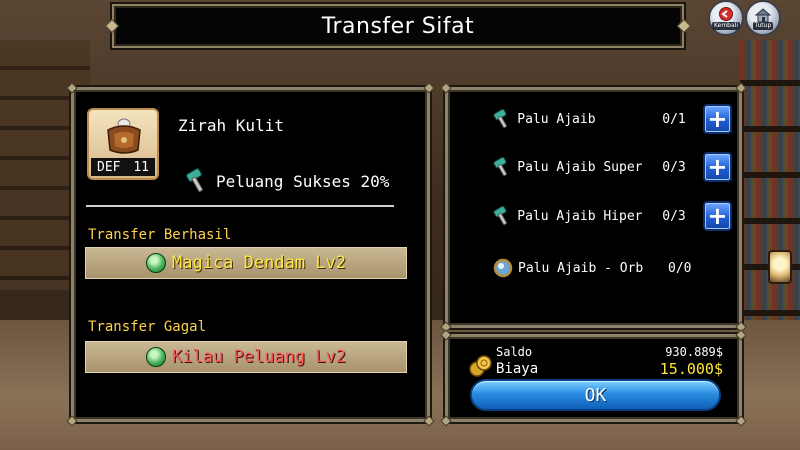 The image size is (800, 450). Describe the element at coordinates (259, 263) in the screenshot. I see `success-result-text: Magica Dendam Lv2` at that location.